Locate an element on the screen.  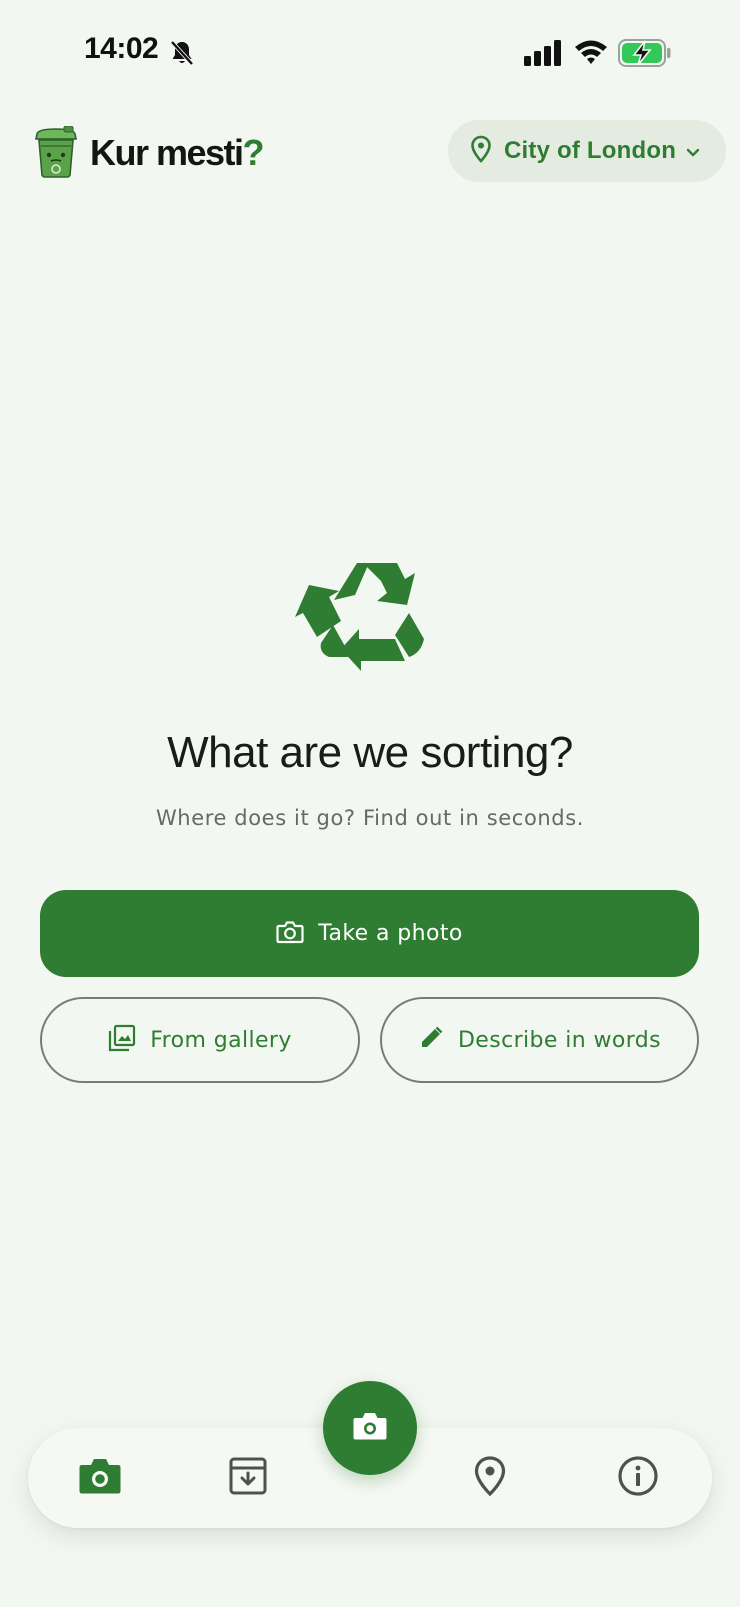
archive-icon is located at coordinates (248, 1478).